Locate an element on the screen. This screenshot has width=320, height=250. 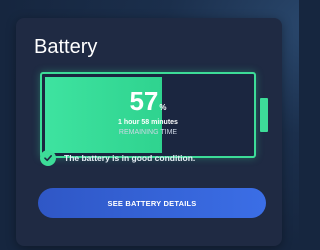
battery-status: The battery is in good condition. is located at coordinates (117, 158).